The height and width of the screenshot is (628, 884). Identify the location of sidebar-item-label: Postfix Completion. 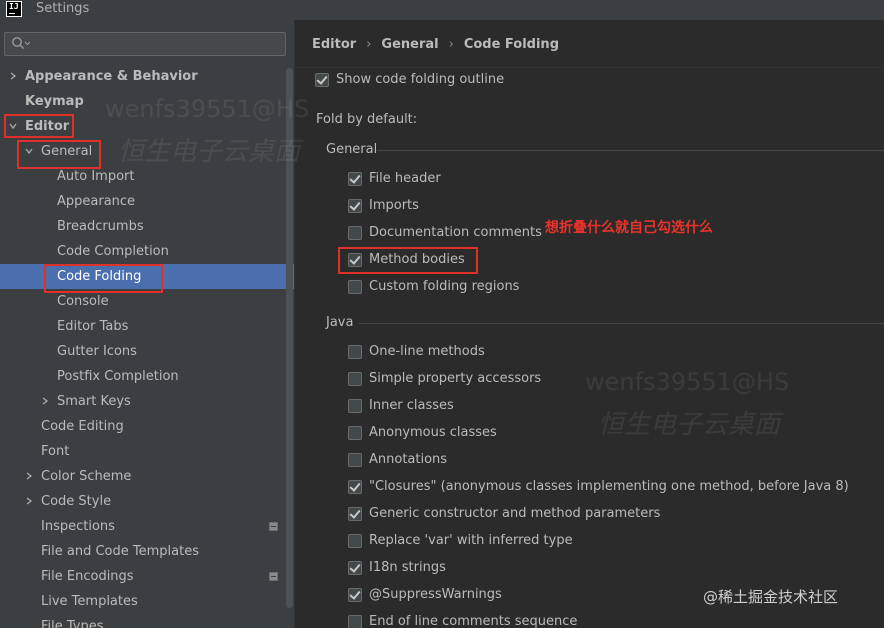
(118, 376).